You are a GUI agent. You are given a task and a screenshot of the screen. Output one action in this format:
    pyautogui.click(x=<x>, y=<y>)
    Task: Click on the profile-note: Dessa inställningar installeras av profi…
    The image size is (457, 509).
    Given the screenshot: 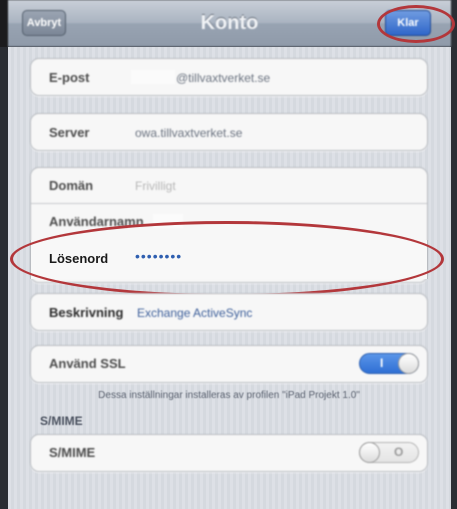 What is the action you would take?
    pyautogui.click(x=229, y=395)
    